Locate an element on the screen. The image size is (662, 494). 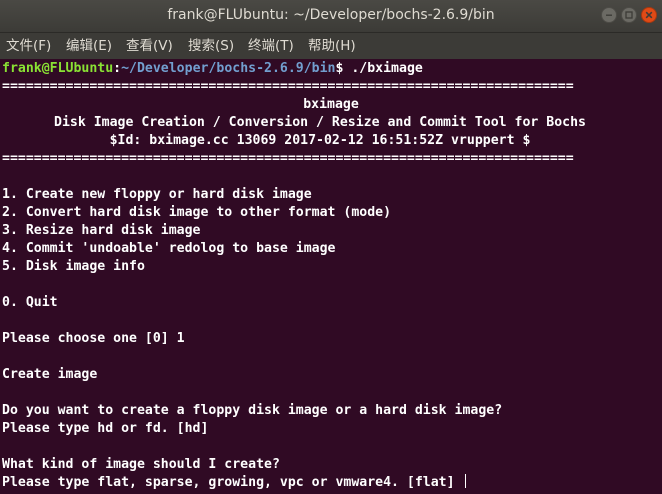
menu-edit: 编辑(E) is located at coordinates (89, 46).